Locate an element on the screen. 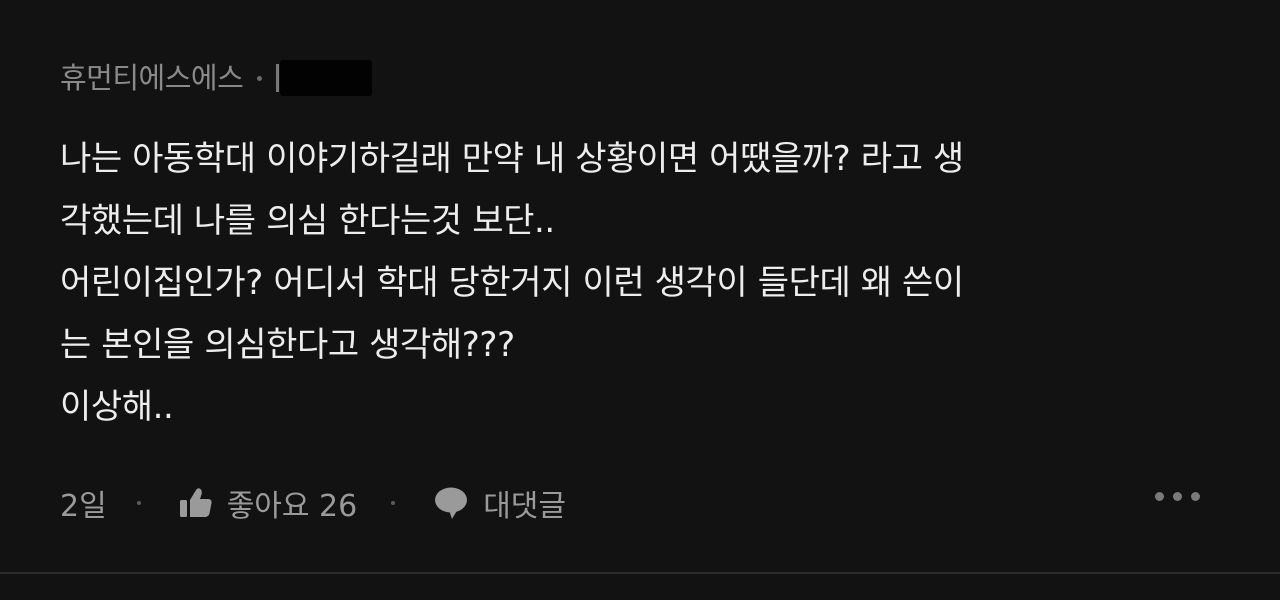 The image size is (1280, 600). more-horizontal-icon is located at coordinates (1159, 496).